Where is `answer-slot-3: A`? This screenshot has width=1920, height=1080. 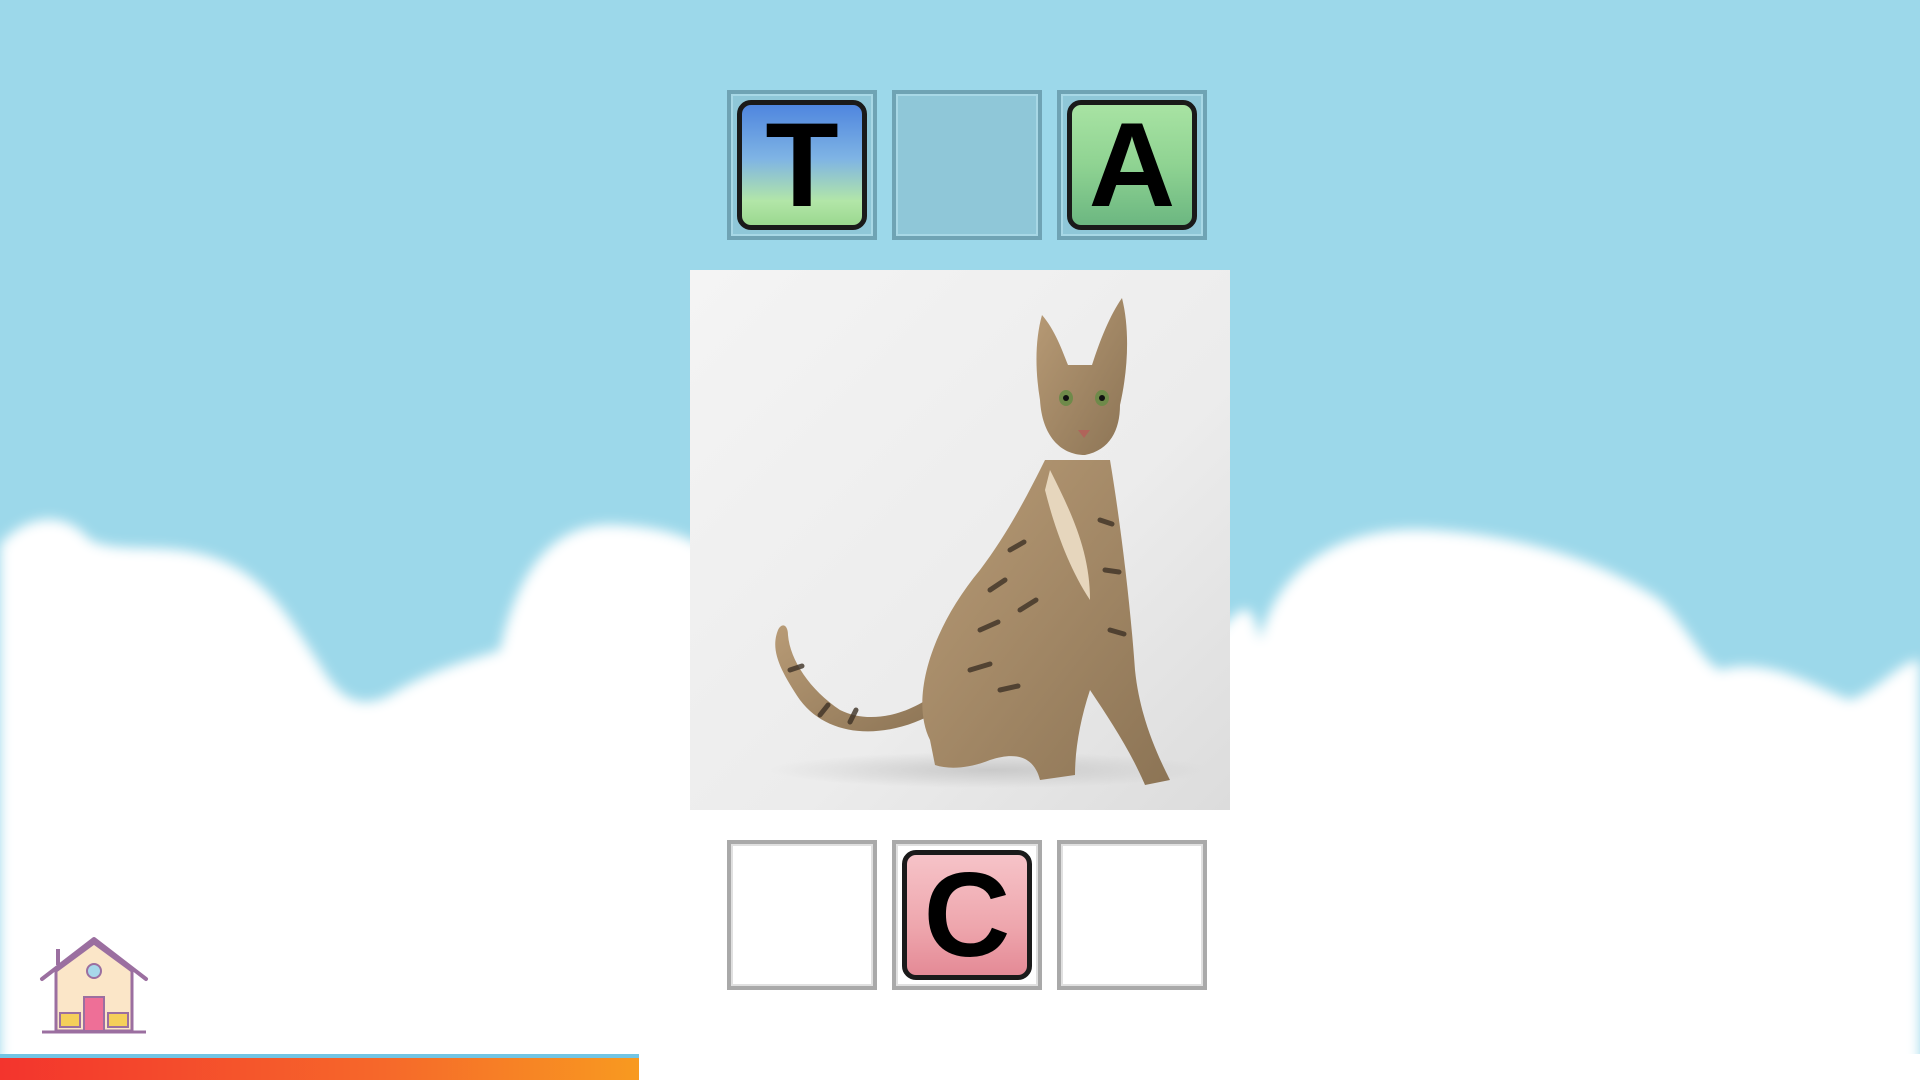 answer-slot-3: A is located at coordinates (1132, 165).